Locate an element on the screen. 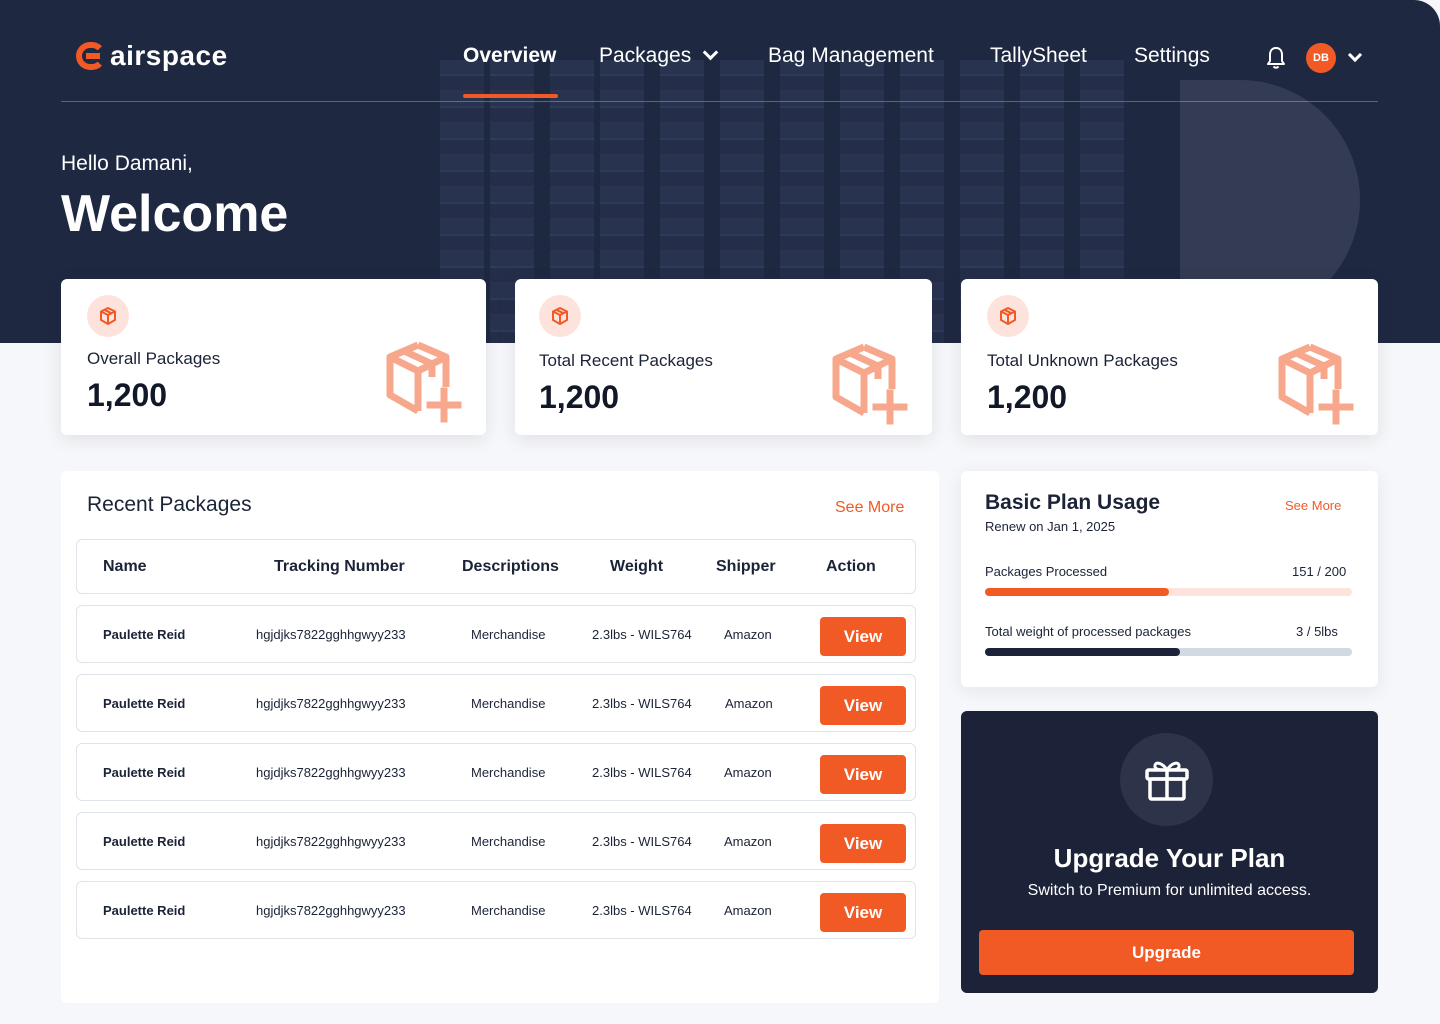 This screenshot has width=1440, height=1024. nav-tallysheet: TallySheet is located at coordinates (1038, 56).